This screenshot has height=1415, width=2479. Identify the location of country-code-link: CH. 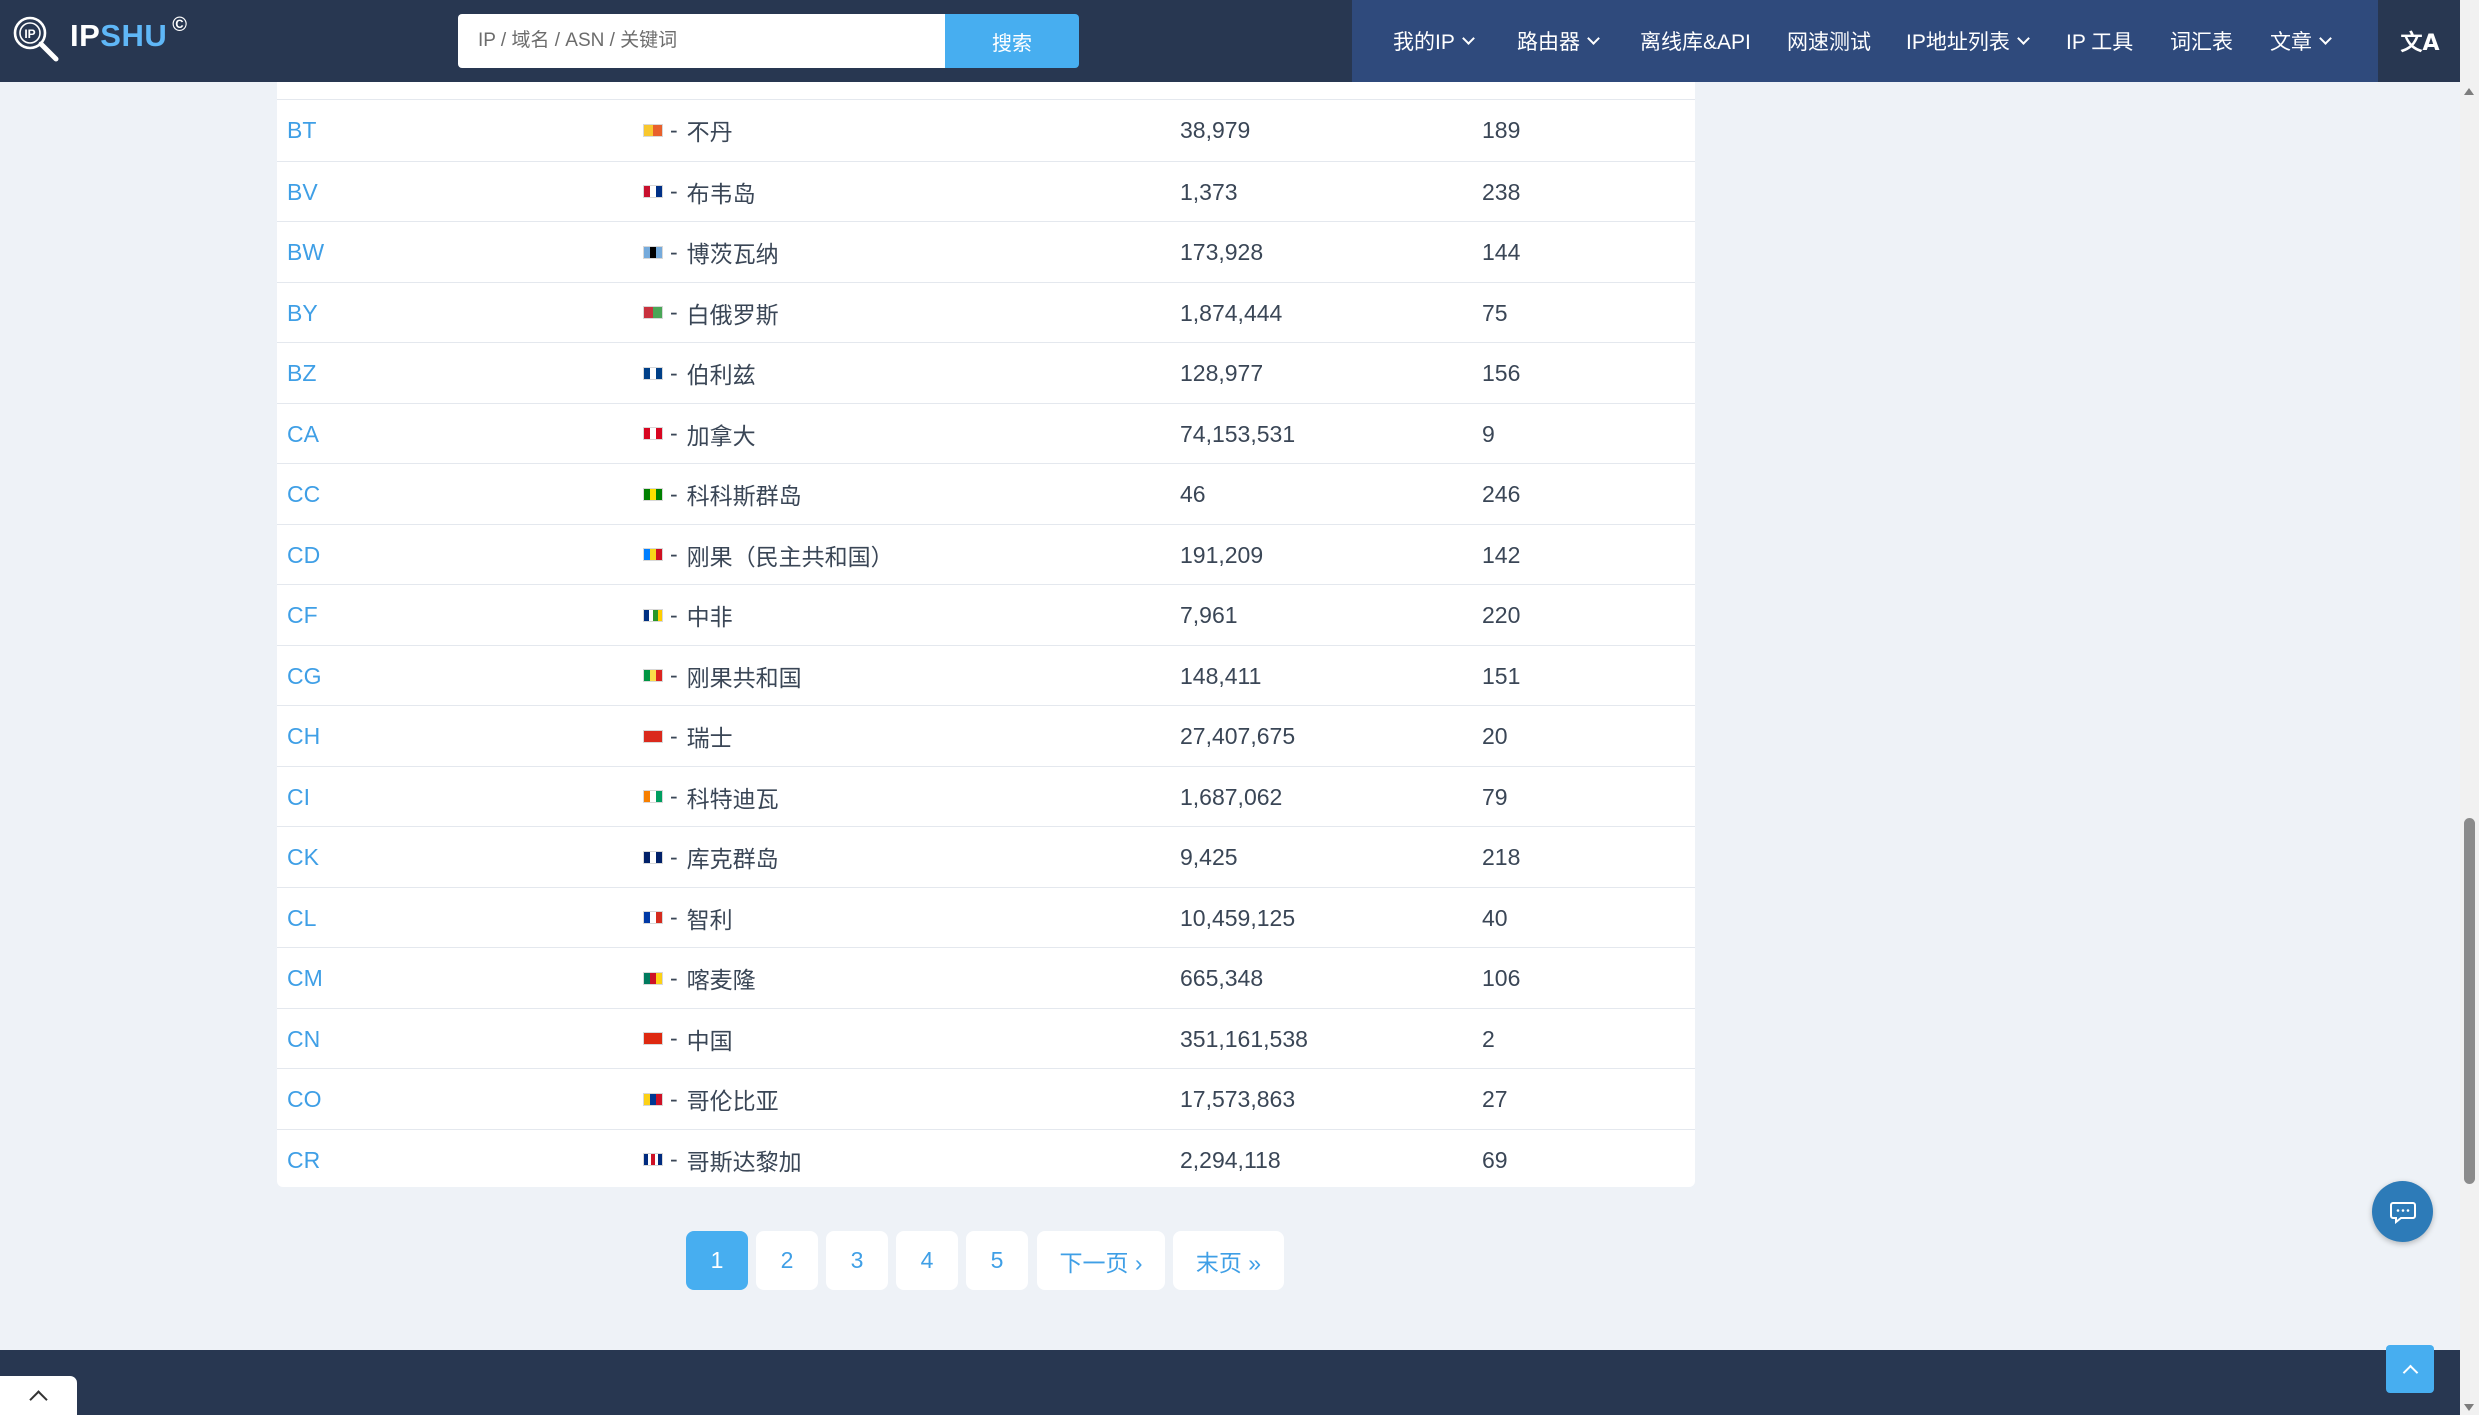
(303, 736).